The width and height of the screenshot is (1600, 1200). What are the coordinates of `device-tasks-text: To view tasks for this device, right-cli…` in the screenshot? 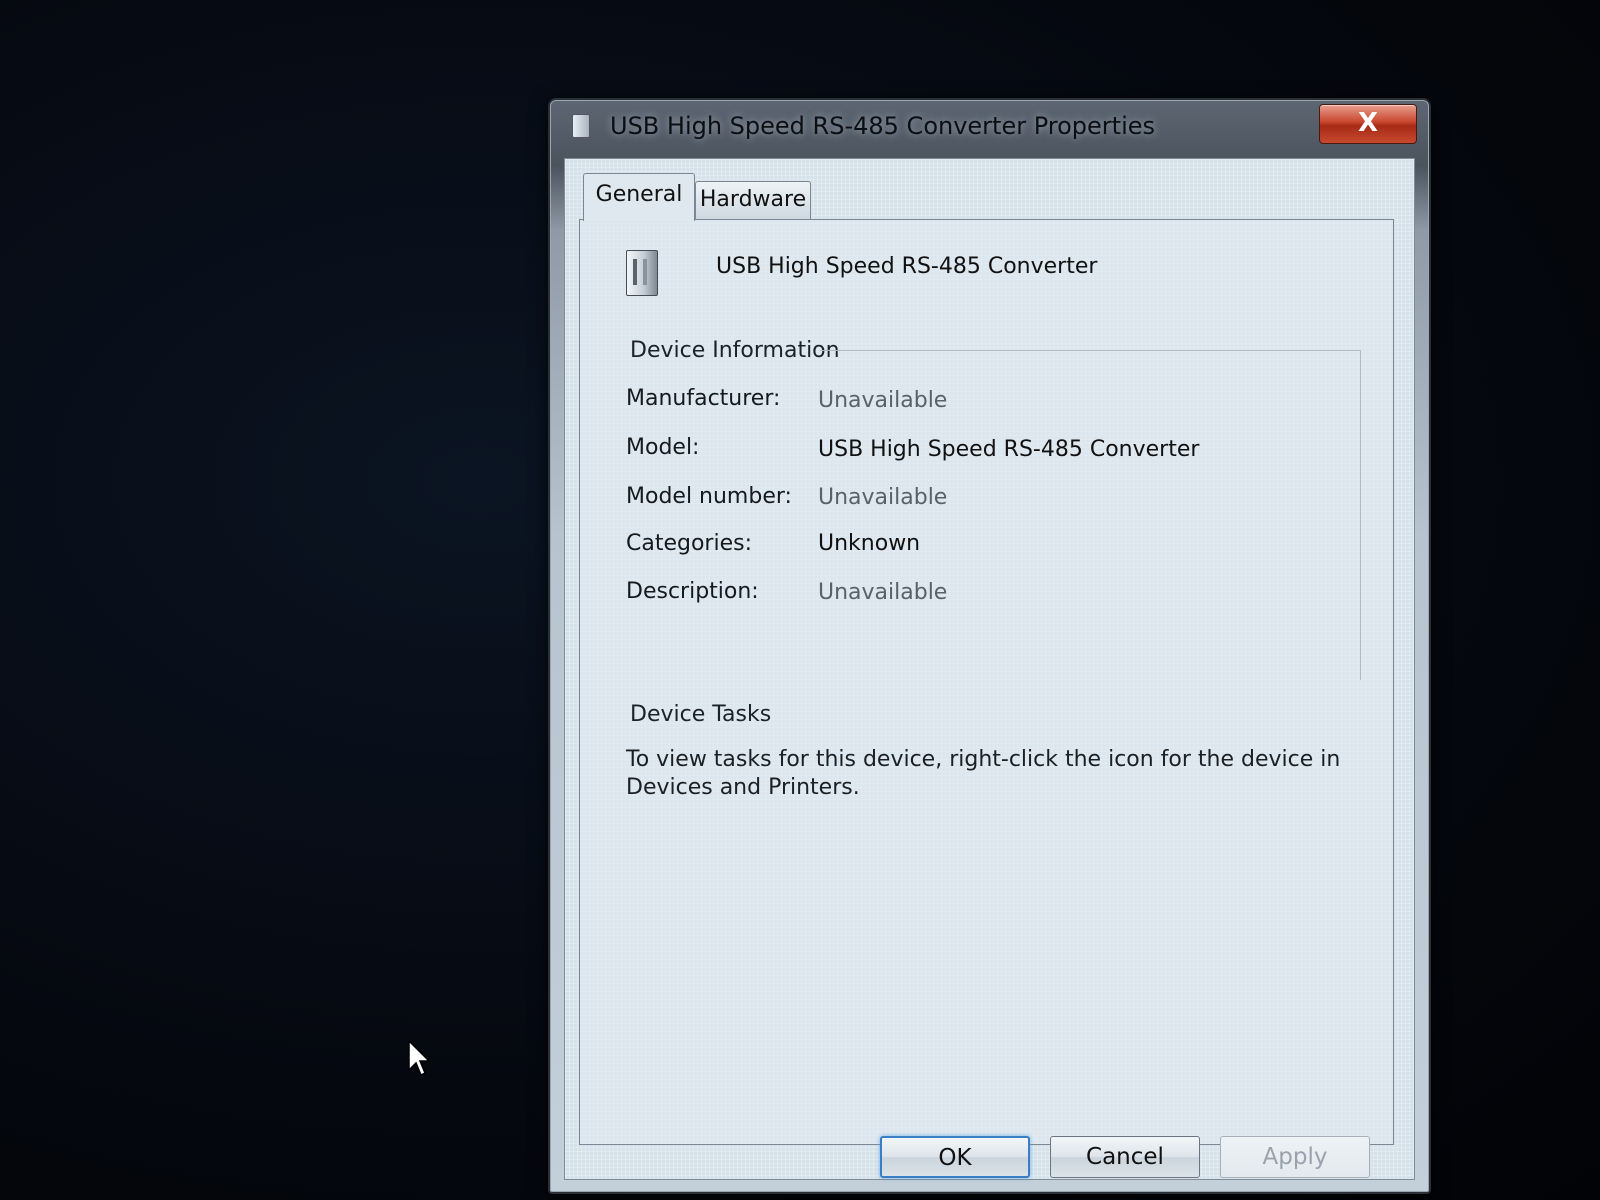 It's located at (983, 773).